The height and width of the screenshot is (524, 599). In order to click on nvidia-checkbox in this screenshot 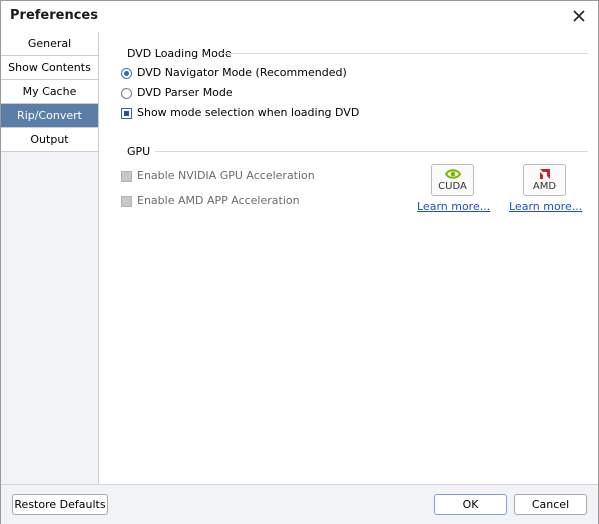, I will do `click(126, 176)`.